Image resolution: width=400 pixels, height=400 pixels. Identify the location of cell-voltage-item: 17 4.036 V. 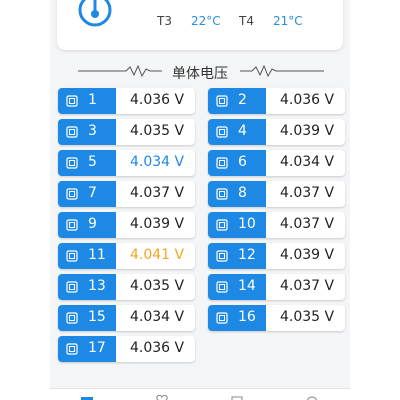
(126, 349).